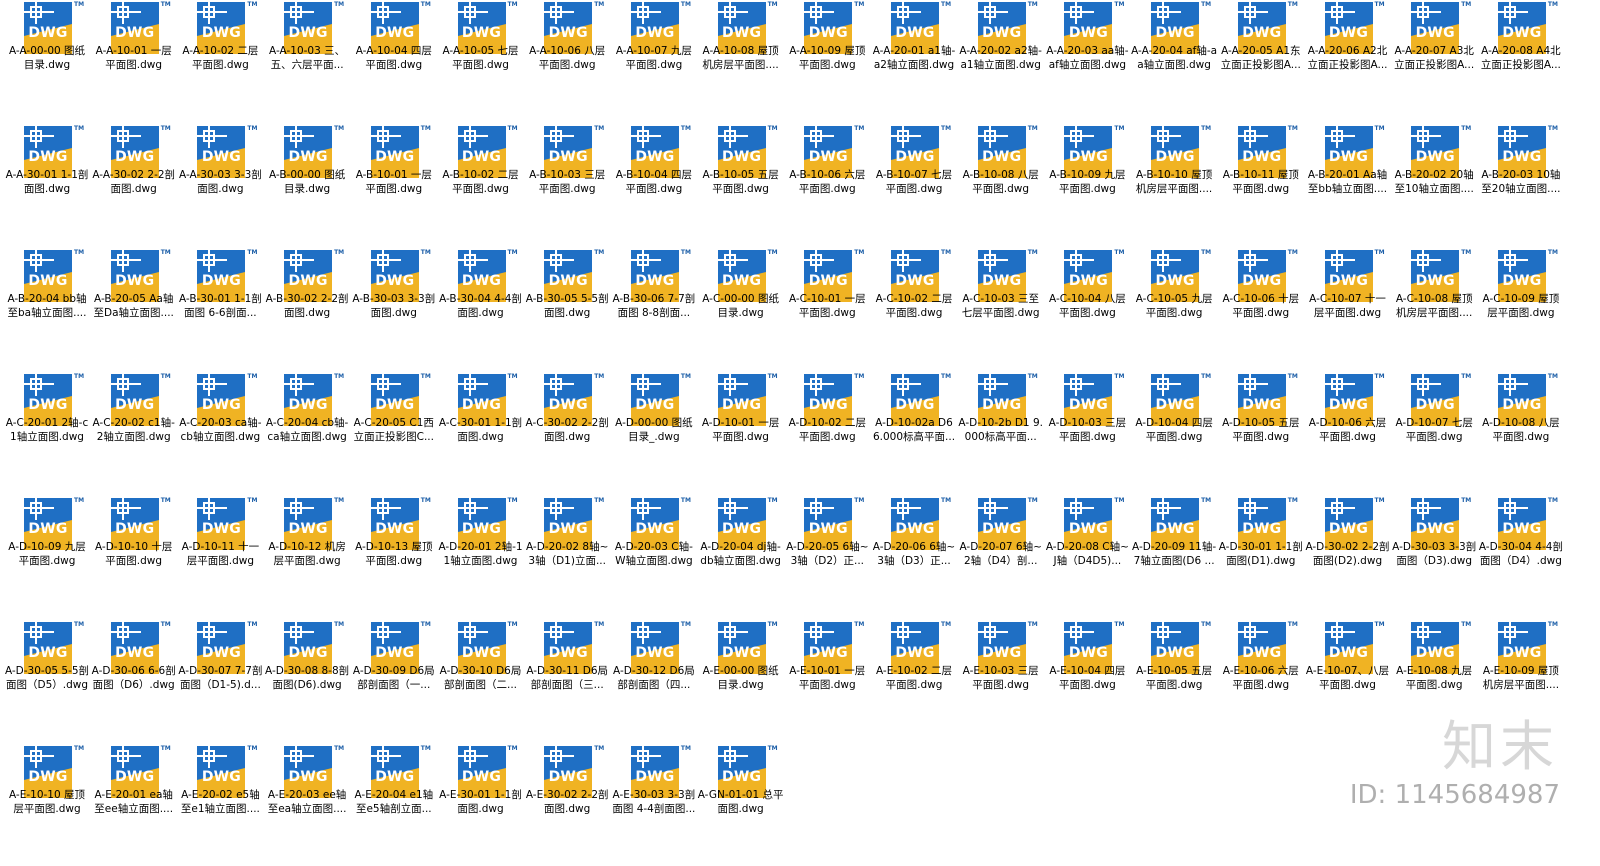 This screenshot has width=1600, height=866. What do you see at coordinates (220, 433) in the screenshot?
I see `file-item: DWG TM A-C-20-03 ca轴-cb轴立面图.dwg` at bounding box center [220, 433].